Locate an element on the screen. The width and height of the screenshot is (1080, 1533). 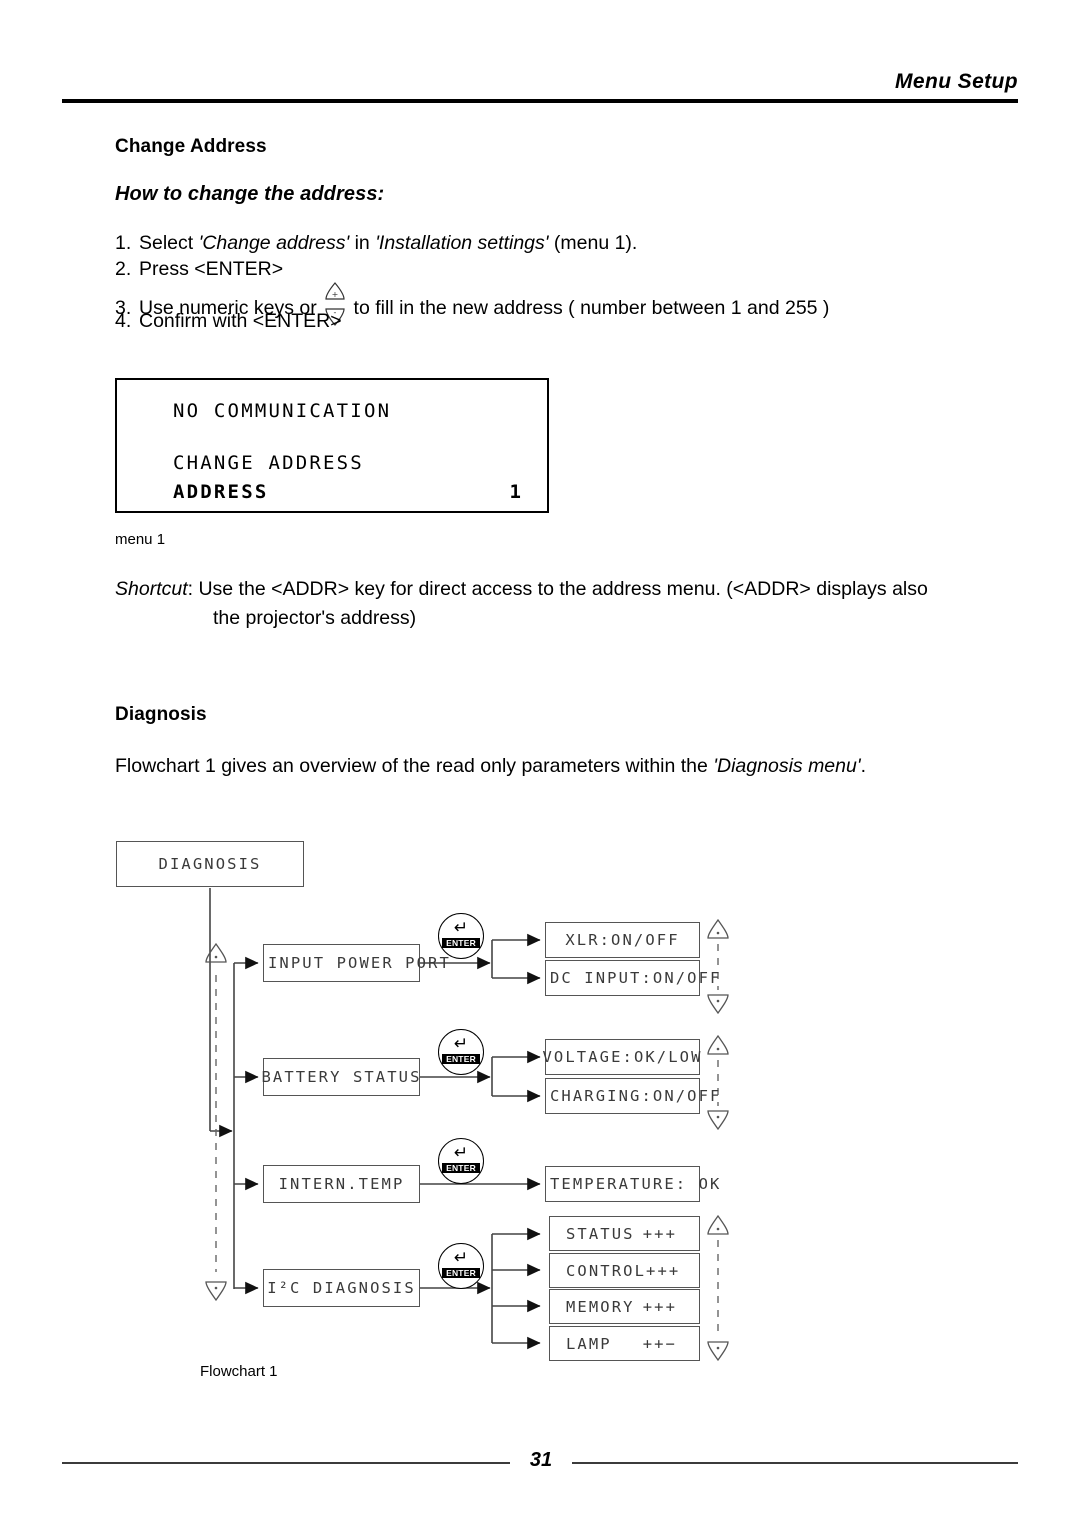
flow-leaf-lamp: LAMP ++− is located at coordinates (624, 1343).